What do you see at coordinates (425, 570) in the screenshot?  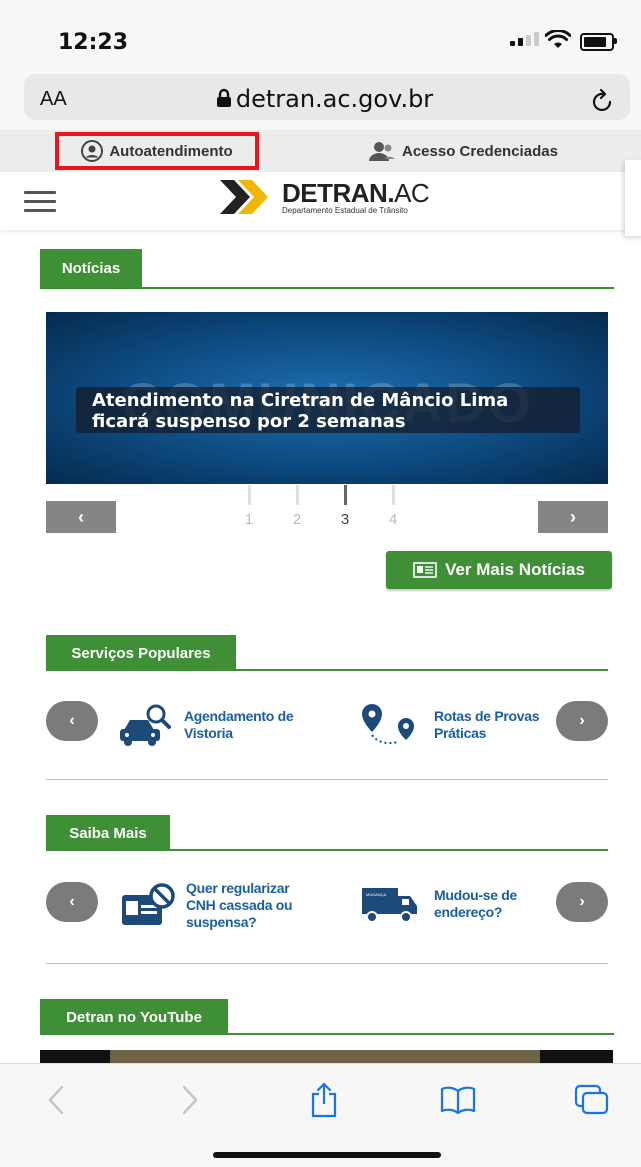 I see `newspaper-icon` at bounding box center [425, 570].